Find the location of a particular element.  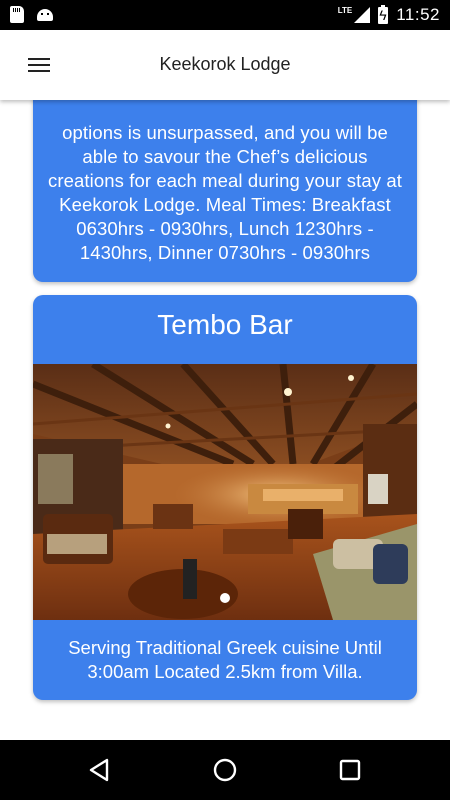

app-bar: Keekorok Lodge is located at coordinates (225, 65).